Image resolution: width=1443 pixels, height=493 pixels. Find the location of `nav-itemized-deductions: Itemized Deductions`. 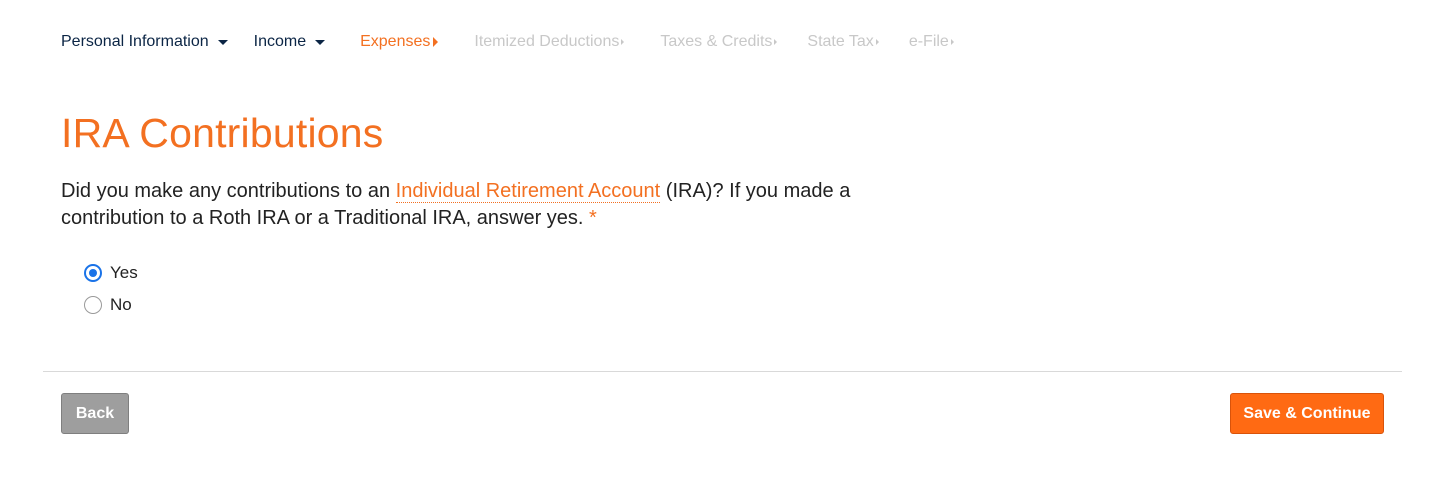

nav-itemized-deductions: Itemized Deductions is located at coordinates (549, 42).